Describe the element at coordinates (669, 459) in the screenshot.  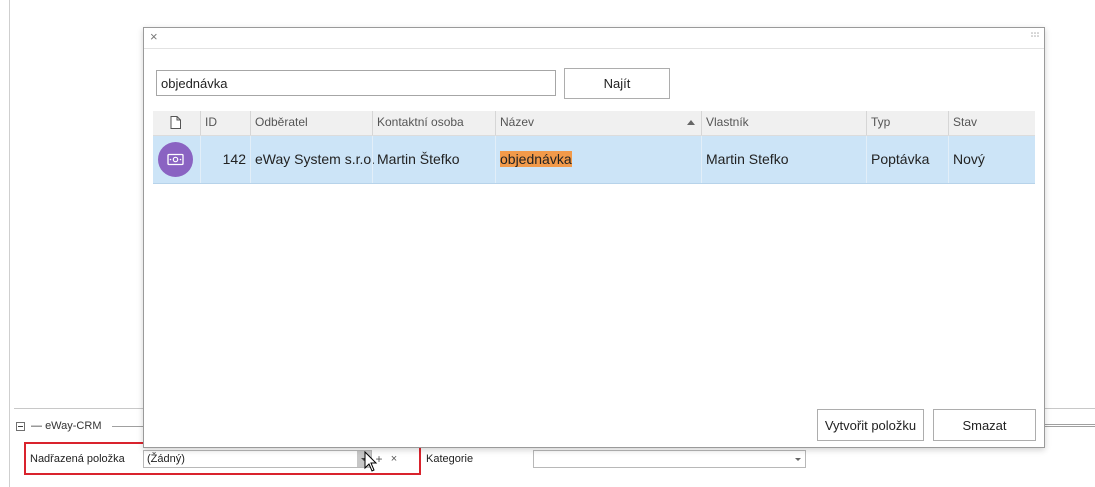
I see `category-combo` at that location.